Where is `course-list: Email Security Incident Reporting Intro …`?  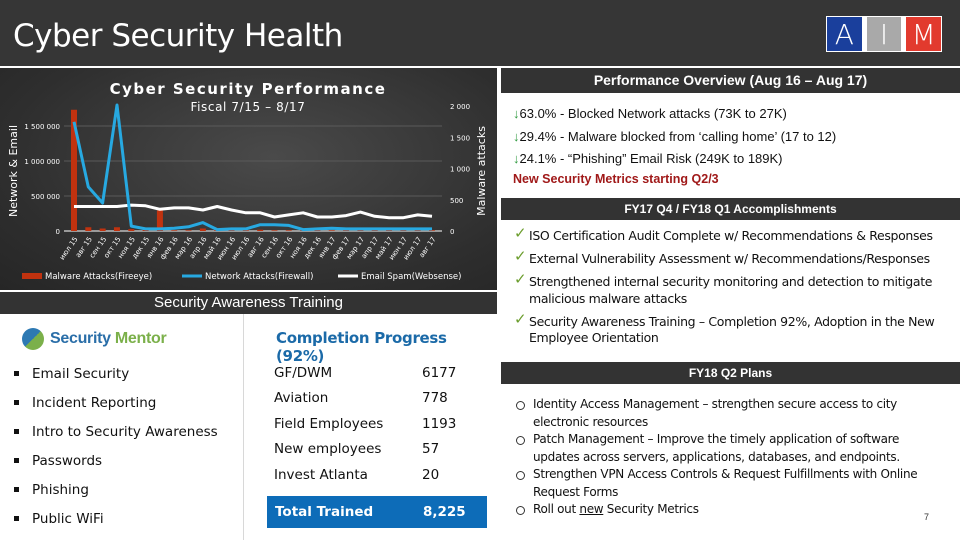 course-list: Email Security Incident Reporting Intro … is located at coordinates (116, 446).